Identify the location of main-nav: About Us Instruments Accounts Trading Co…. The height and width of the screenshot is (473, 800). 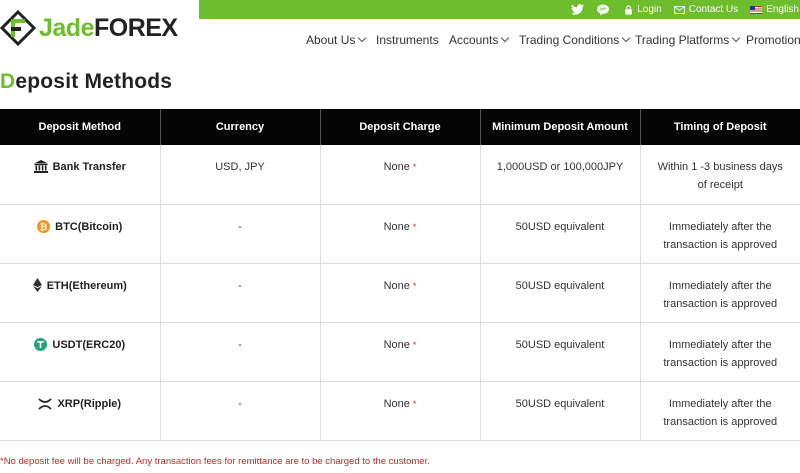
(553, 40).